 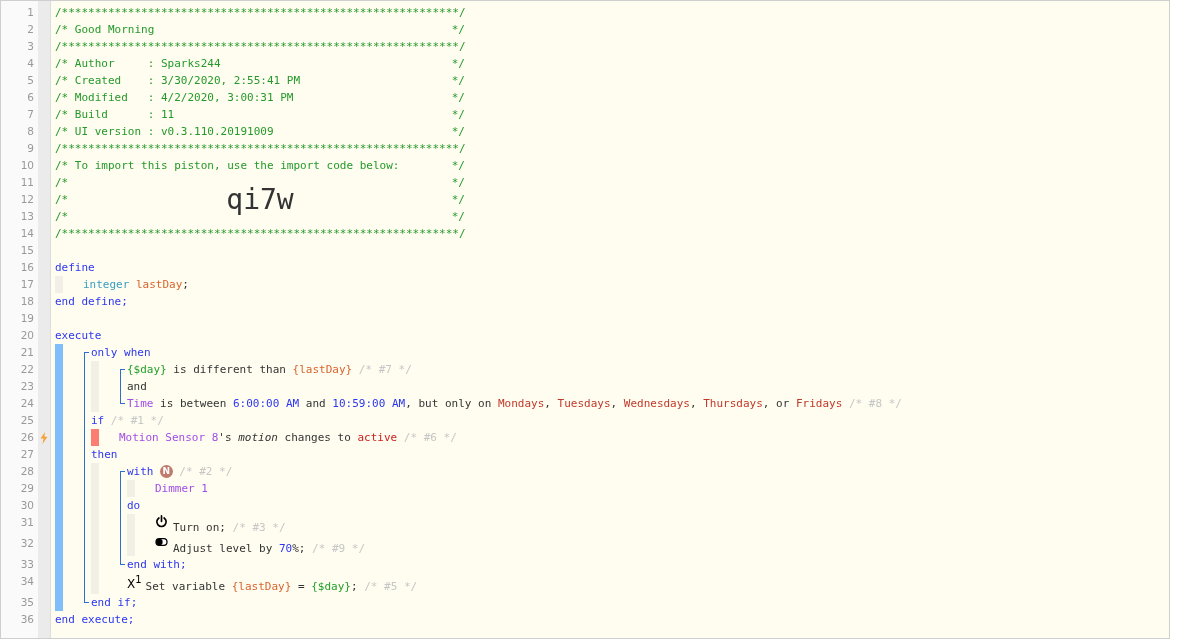 I want to click on line-number: 14, so click(x=26, y=233).